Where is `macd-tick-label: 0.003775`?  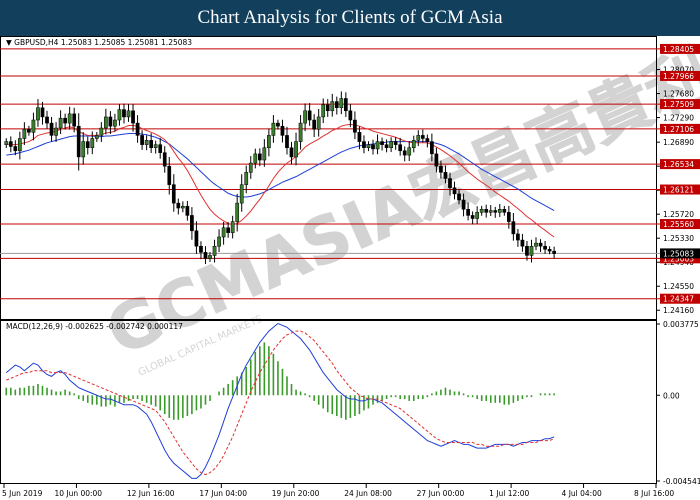
macd-tick-label: 0.003775 is located at coordinates (681, 324).